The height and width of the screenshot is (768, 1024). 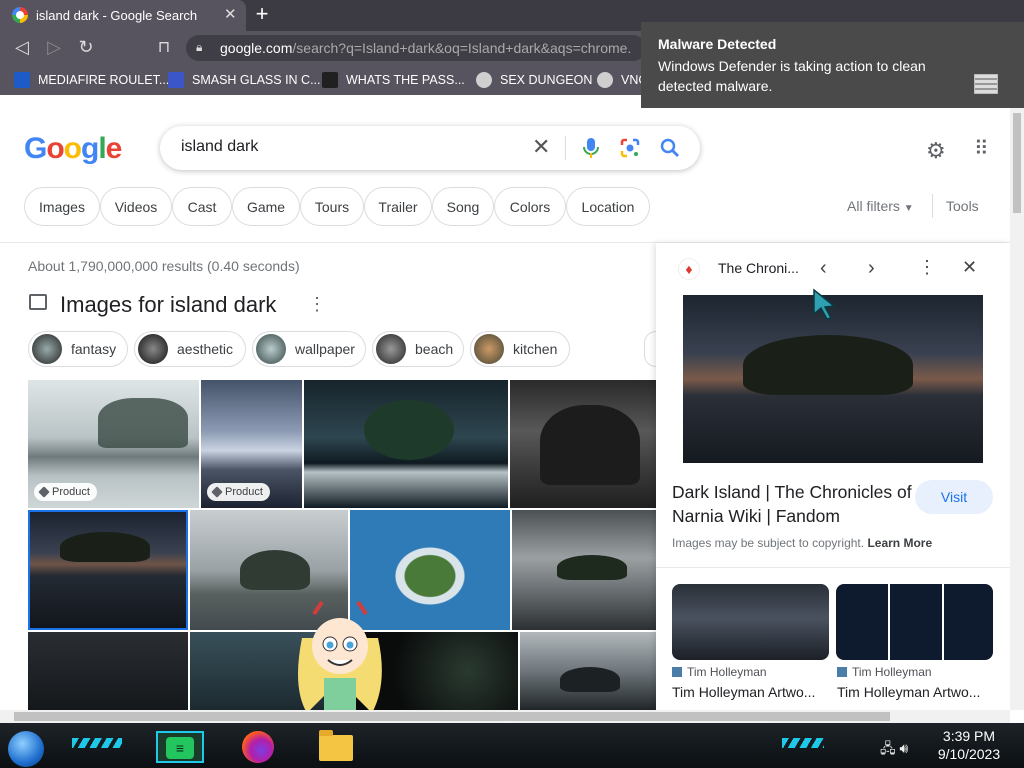 What do you see at coordinates (823, 268) in the screenshot?
I see `chevron-left-icon: ‹` at bounding box center [823, 268].